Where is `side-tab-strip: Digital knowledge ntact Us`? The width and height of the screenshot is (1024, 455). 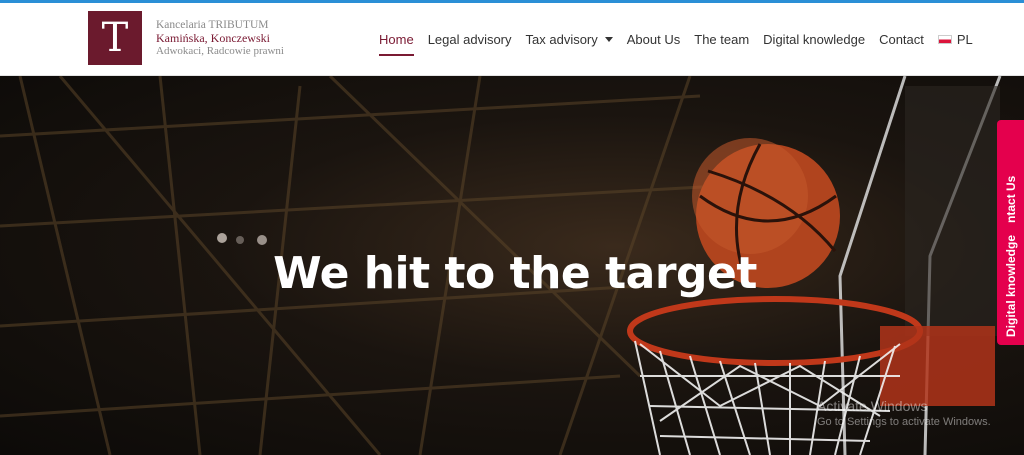
side-tab-strip: Digital knowledge ntact Us is located at coordinates (1010, 232).